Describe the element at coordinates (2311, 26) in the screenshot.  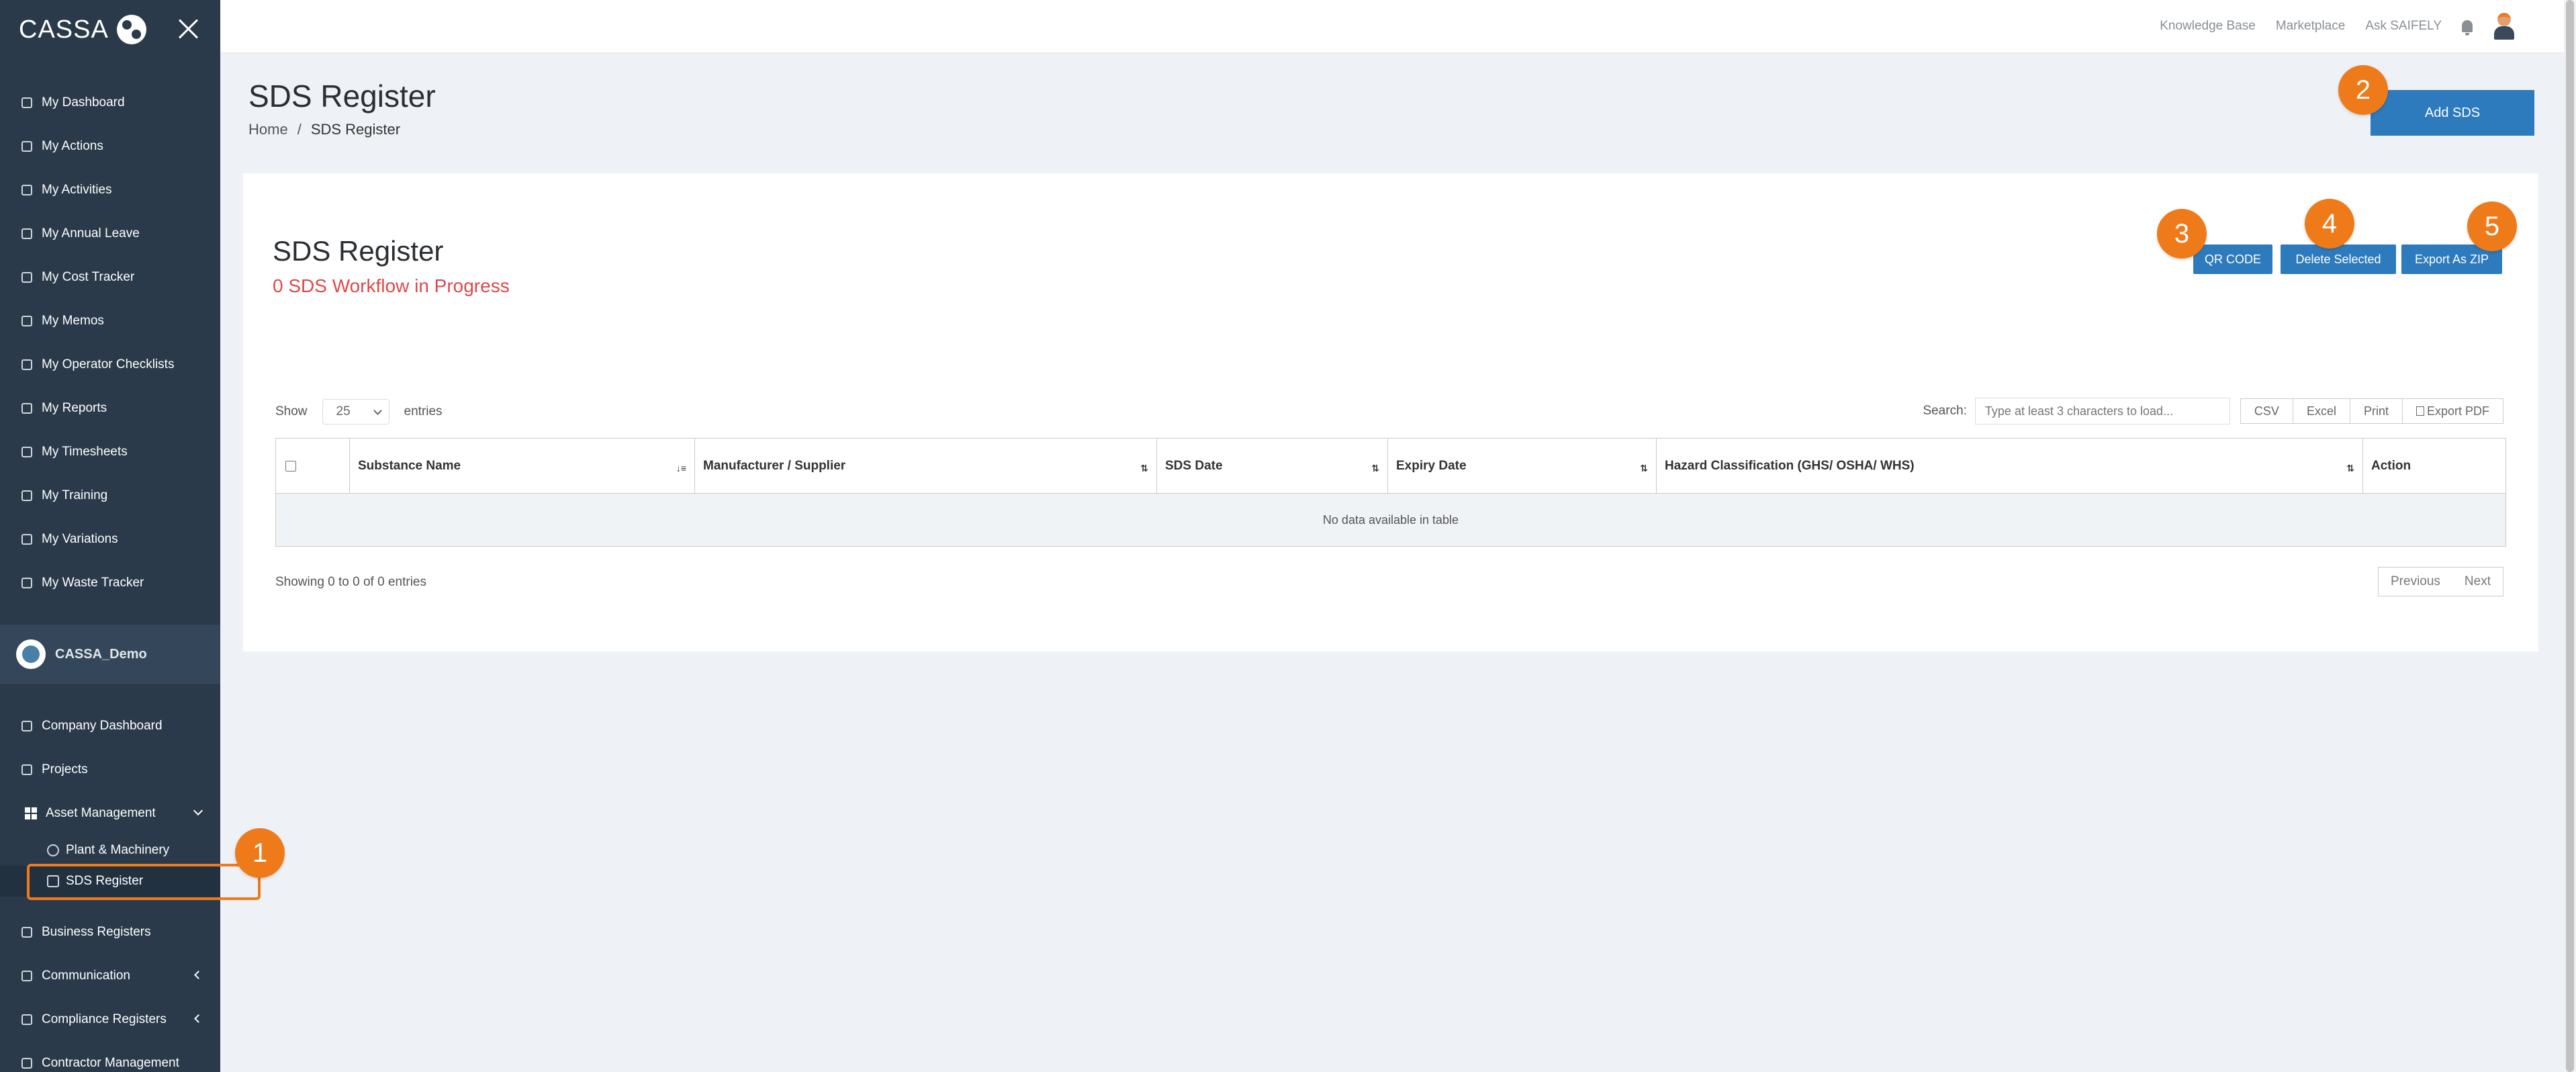
I see `marketplace-link: Marketplace` at that location.